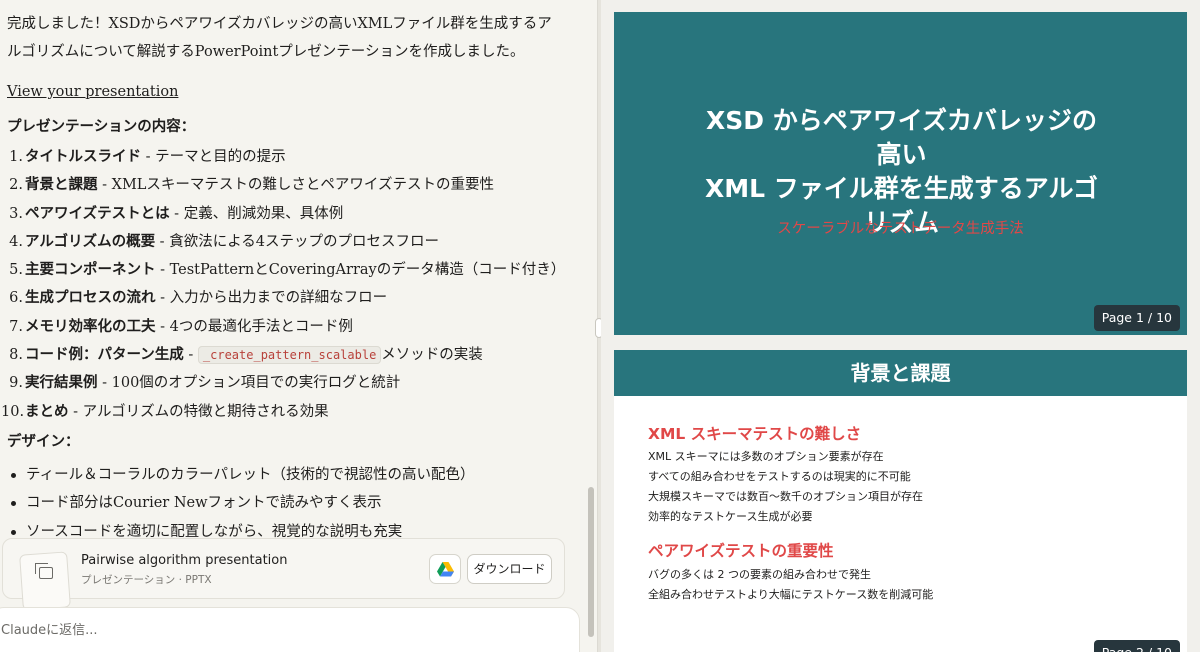  I want to click on item-title: まとめ, so click(47, 411).